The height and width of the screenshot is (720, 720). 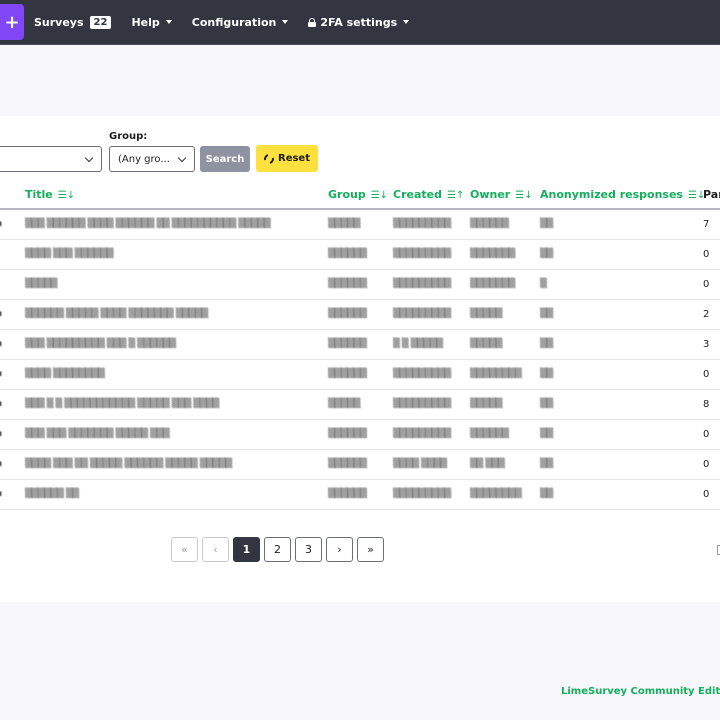 I want to click on status-select, so click(x=51, y=159).